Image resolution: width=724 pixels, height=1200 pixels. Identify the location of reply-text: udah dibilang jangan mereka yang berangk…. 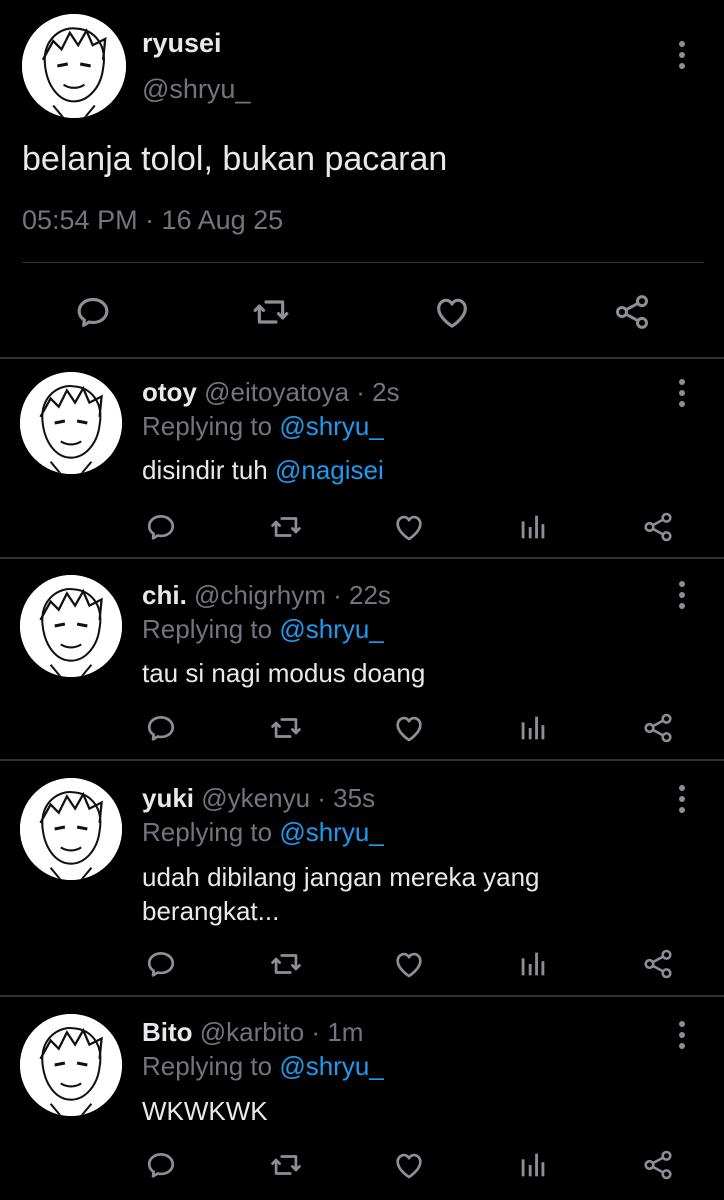
(341, 894).